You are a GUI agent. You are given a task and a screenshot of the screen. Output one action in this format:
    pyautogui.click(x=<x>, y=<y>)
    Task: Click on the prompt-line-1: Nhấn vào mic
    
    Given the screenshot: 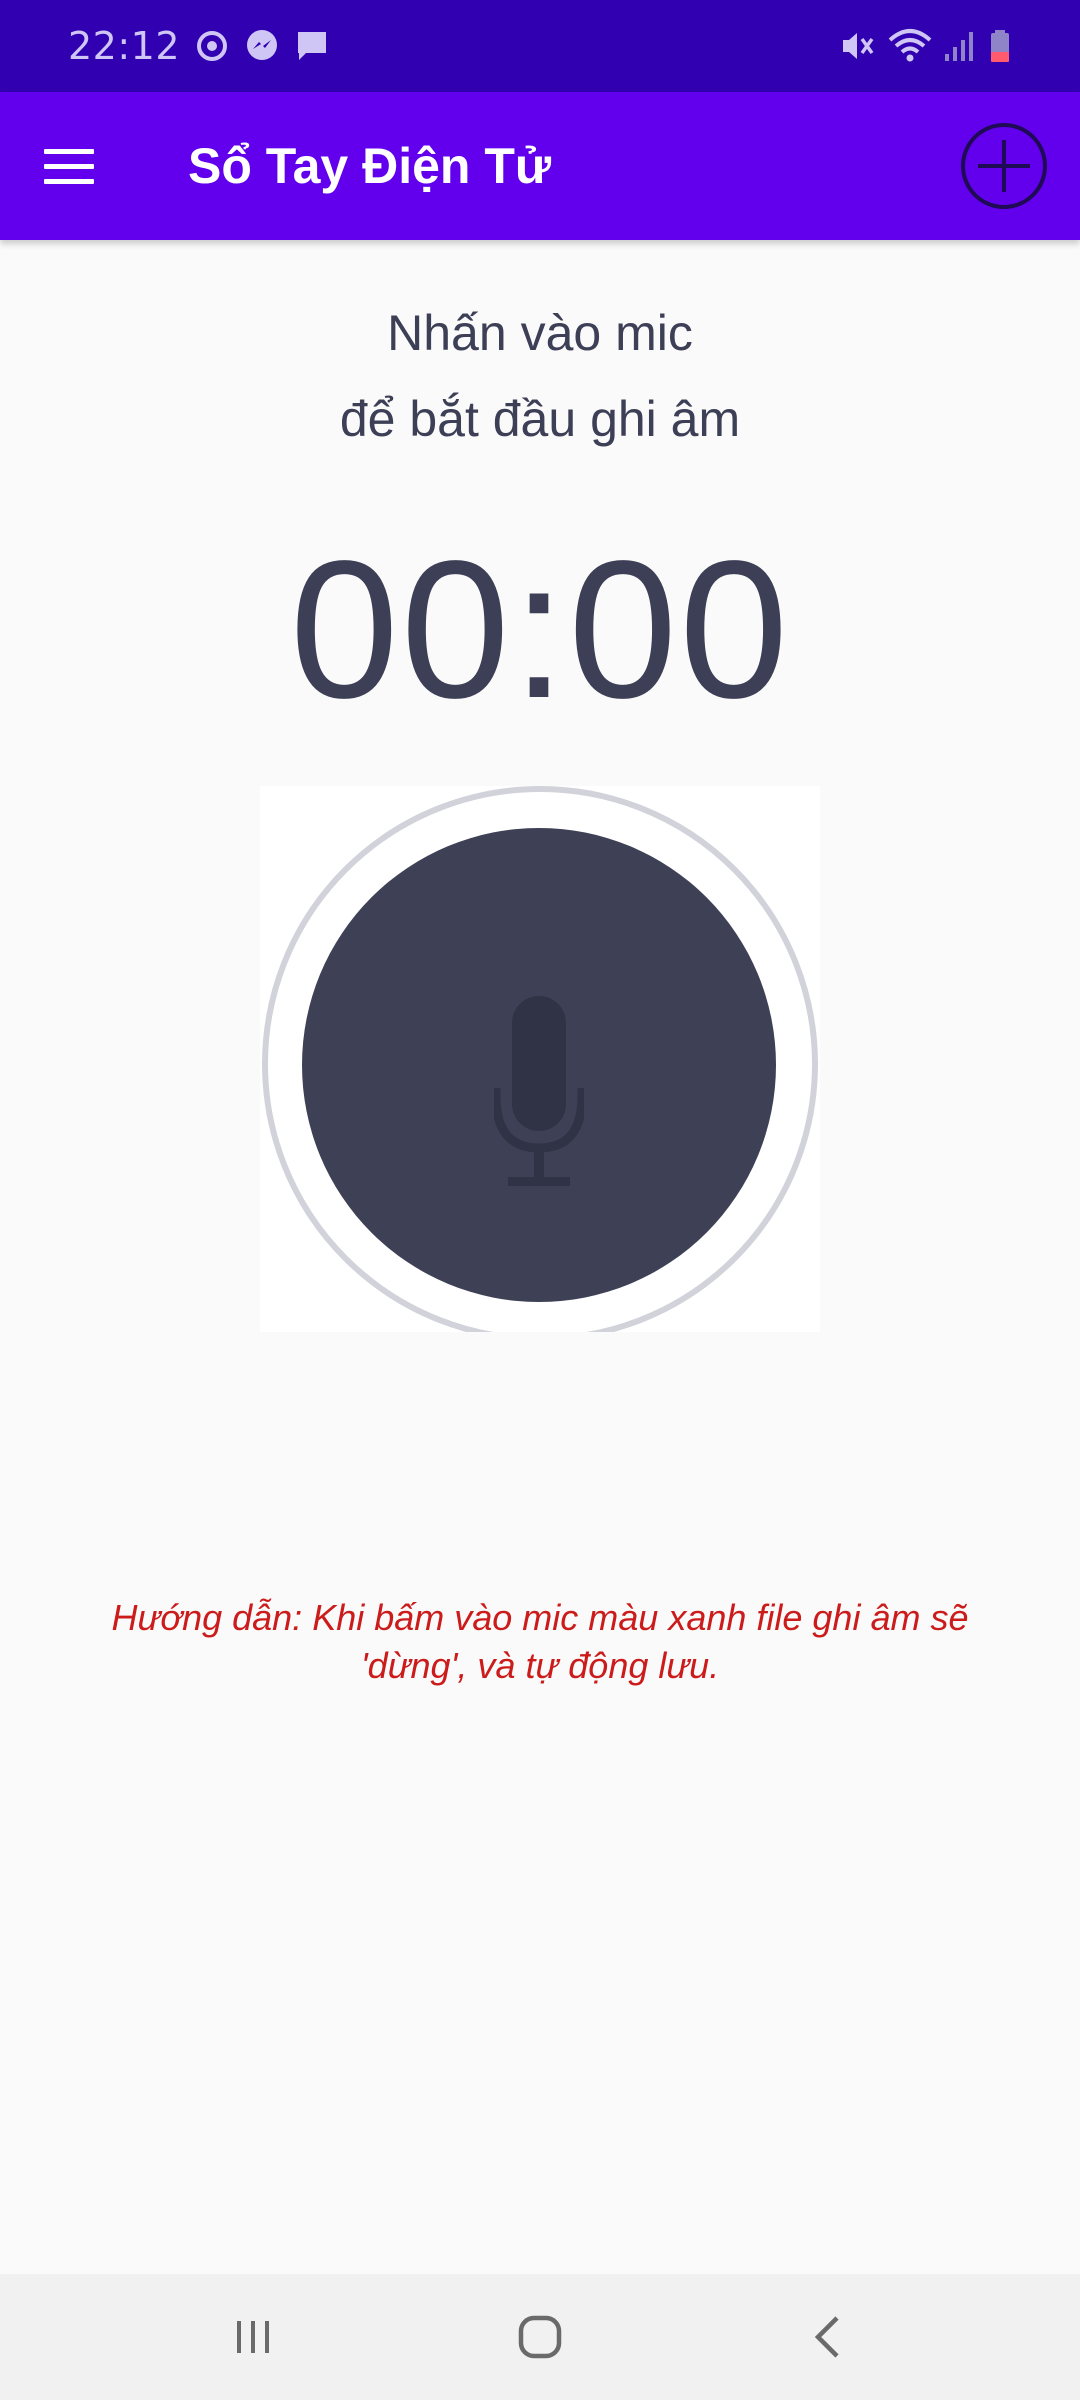 What is the action you would take?
    pyautogui.click(x=540, y=333)
    